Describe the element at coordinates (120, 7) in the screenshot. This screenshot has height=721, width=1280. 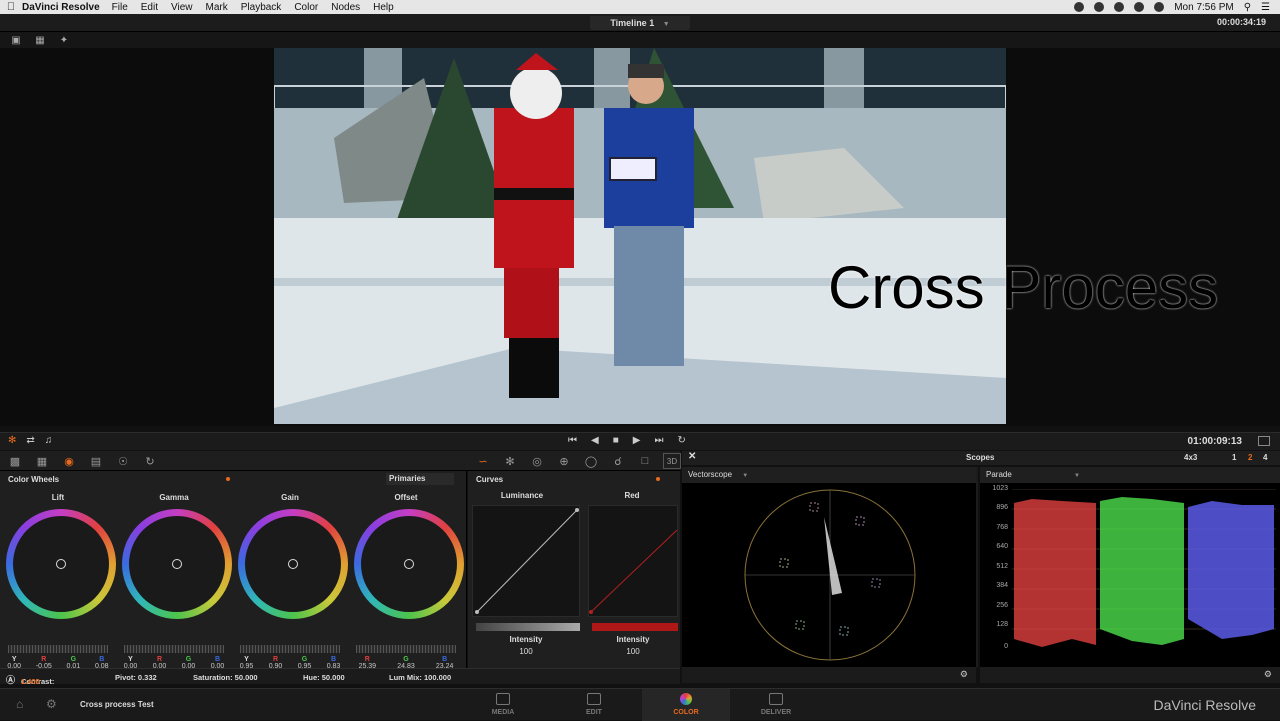
I see `menu-file: File` at that location.